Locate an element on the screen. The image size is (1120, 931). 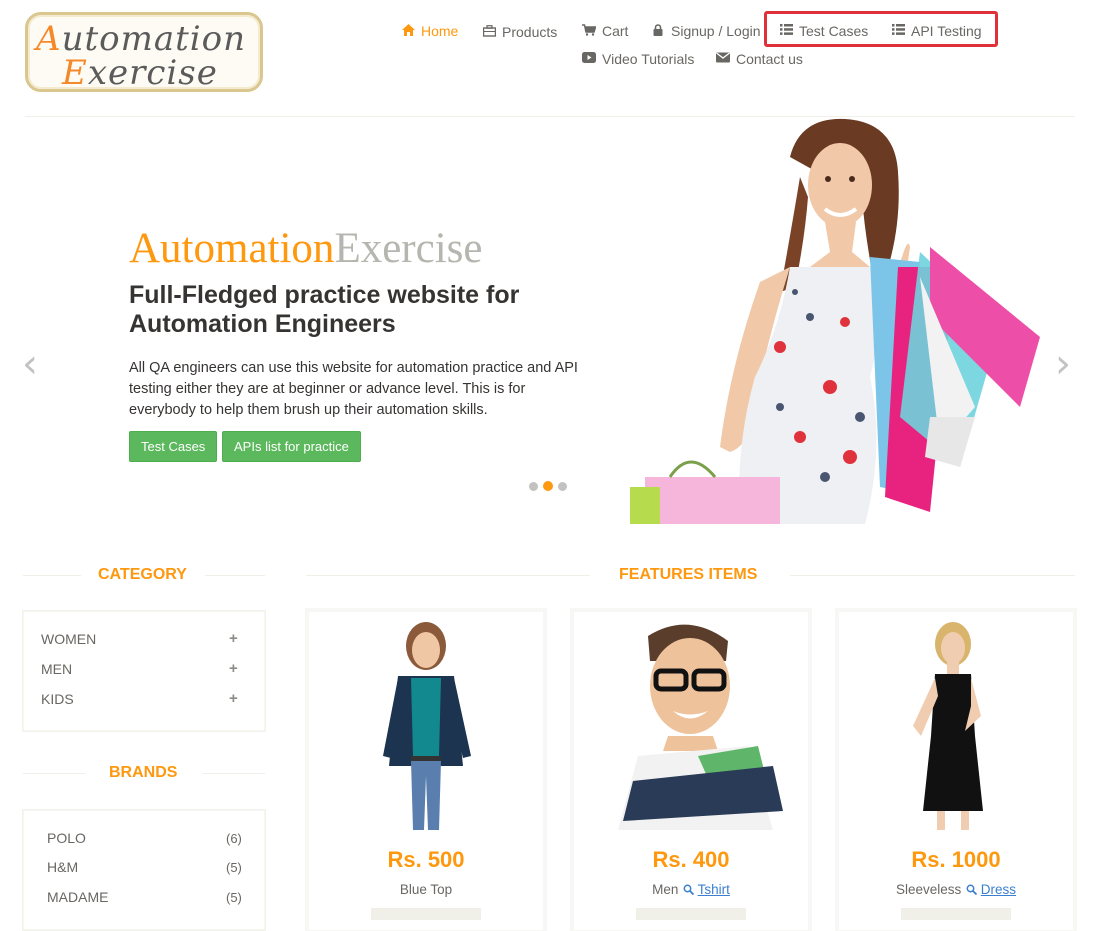
nav-products: Products is located at coordinates (519, 32).